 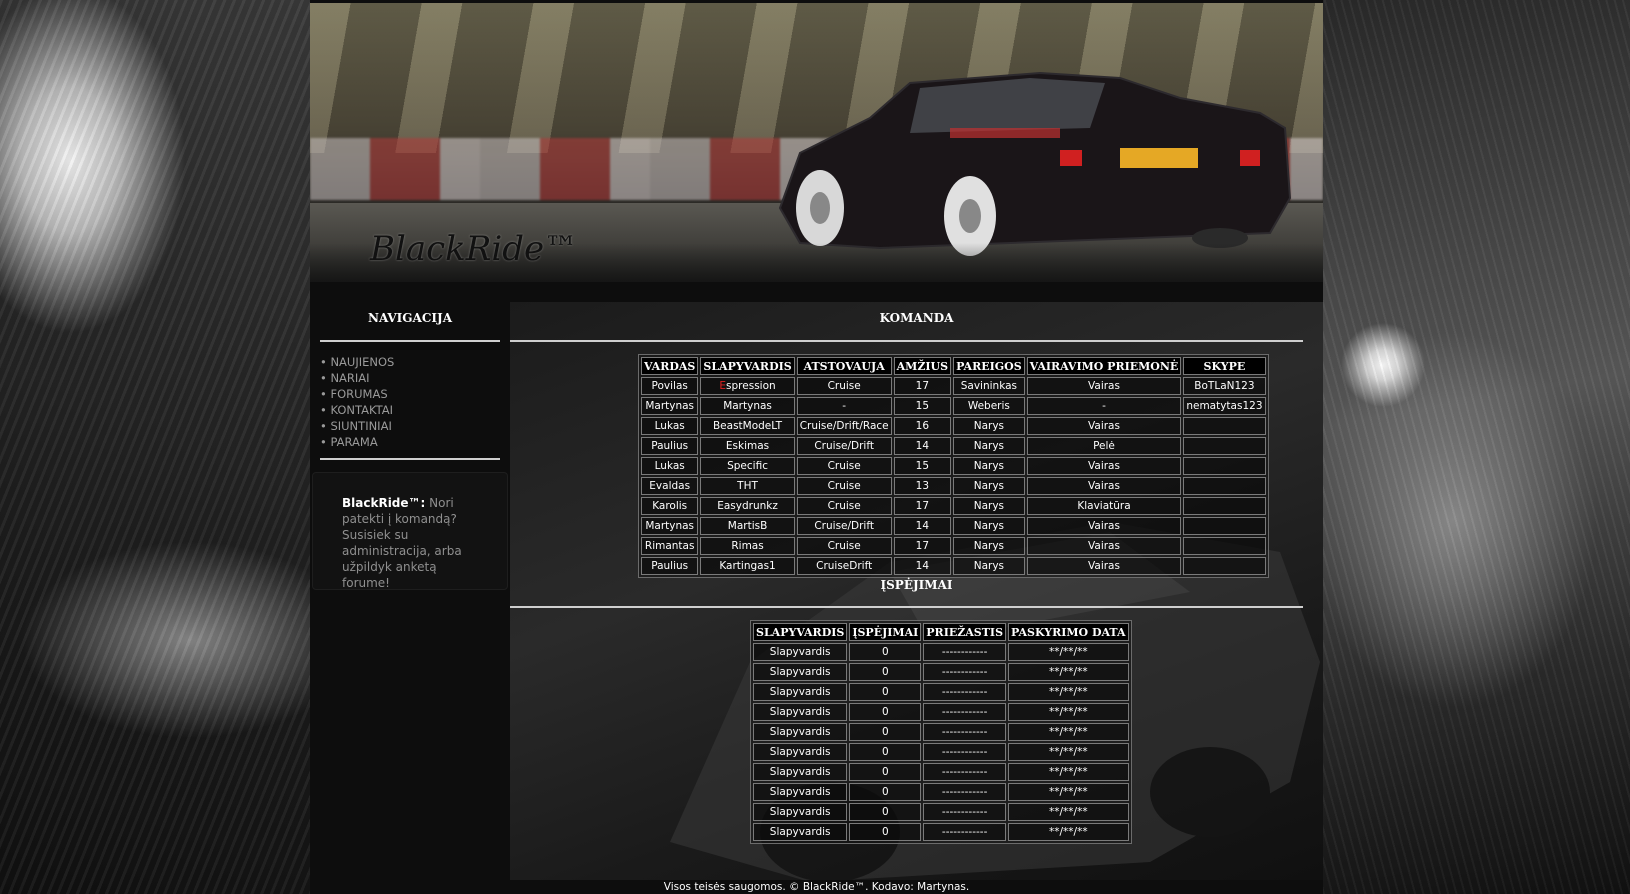 What do you see at coordinates (1224, 366) in the screenshot?
I see `team-header-cell: SKYPE` at bounding box center [1224, 366].